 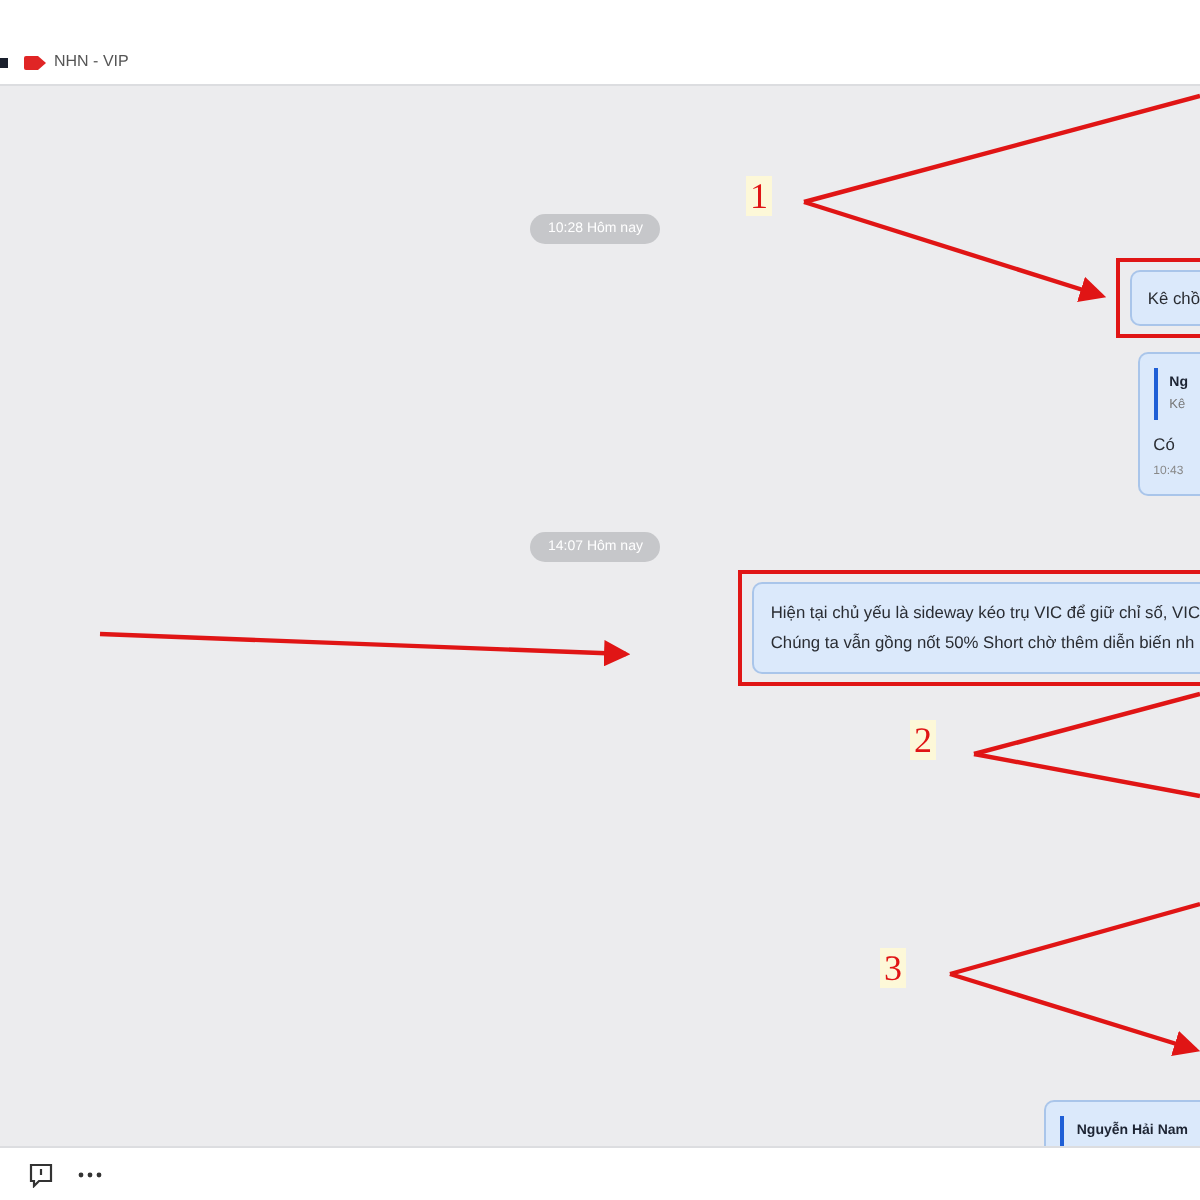 What do you see at coordinates (90, 1174) in the screenshot?
I see `more-icon` at bounding box center [90, 1174].